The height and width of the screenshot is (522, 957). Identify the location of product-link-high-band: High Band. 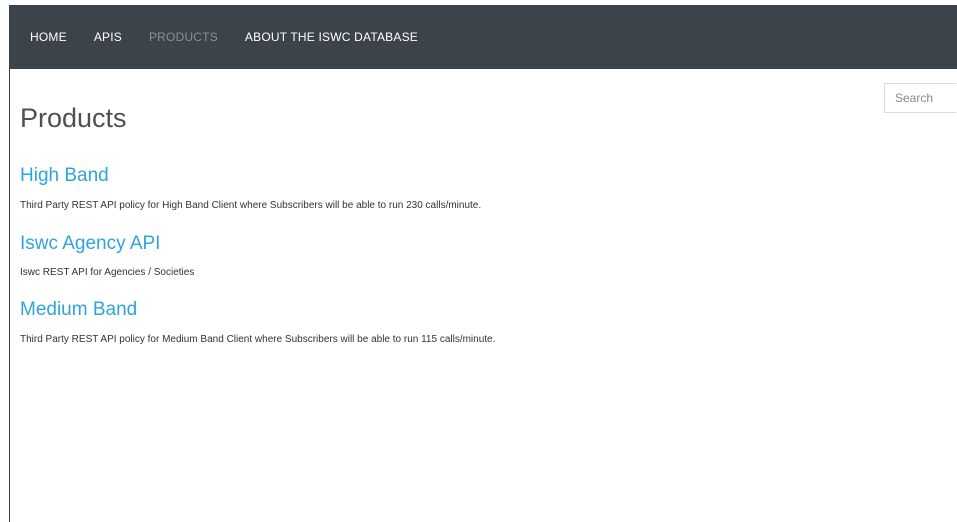
(64, 176).